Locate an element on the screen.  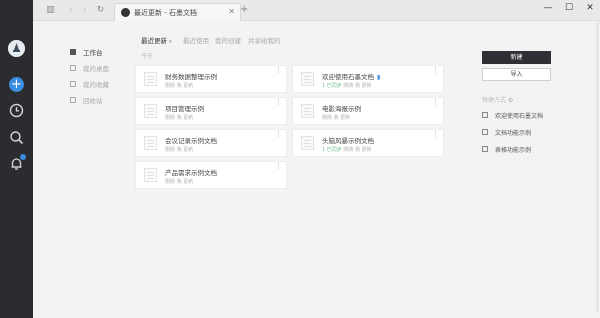
avatar is located at coordinates (16, 48).